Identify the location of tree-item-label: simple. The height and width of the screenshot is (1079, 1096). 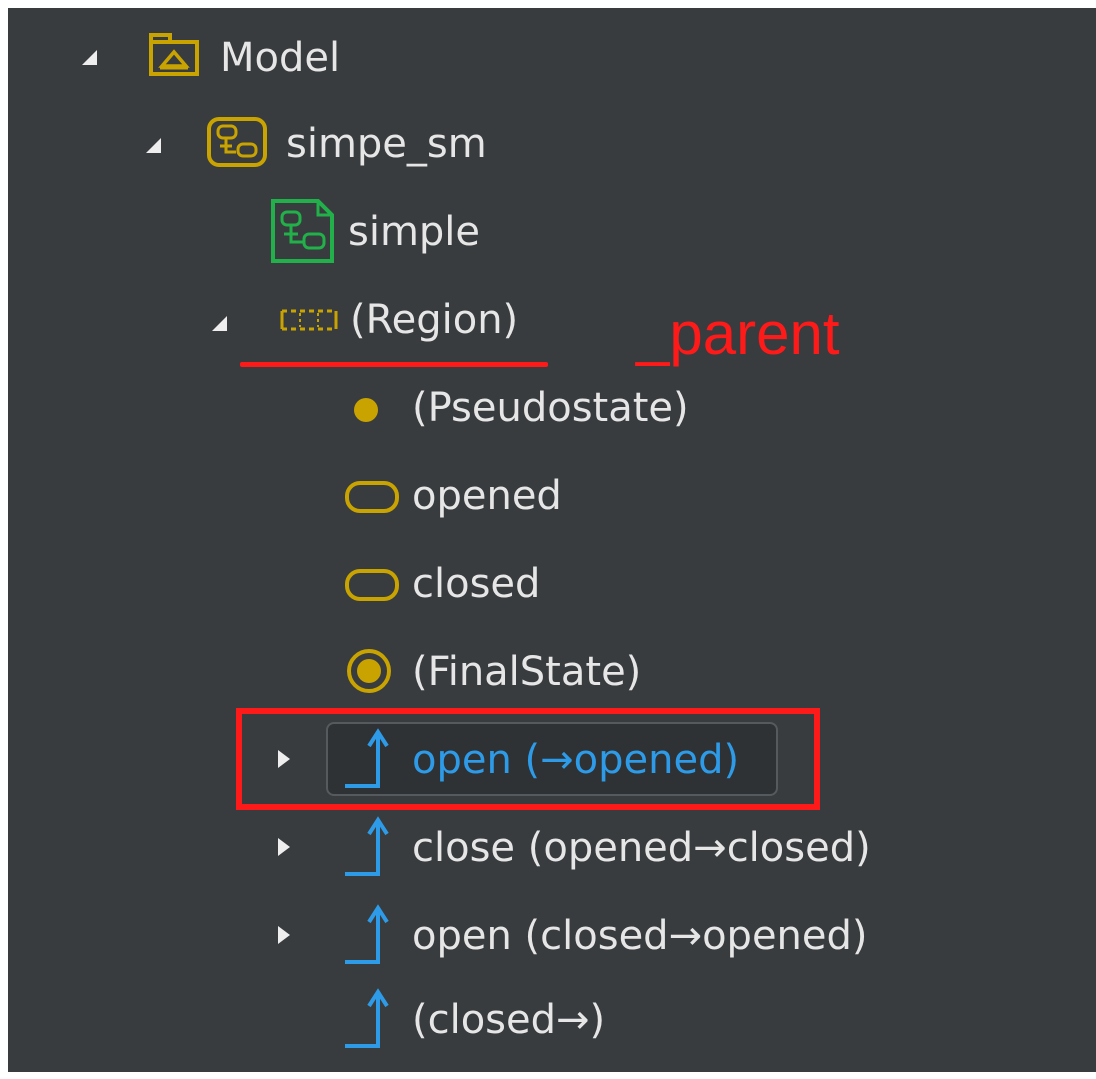
(414, 232).